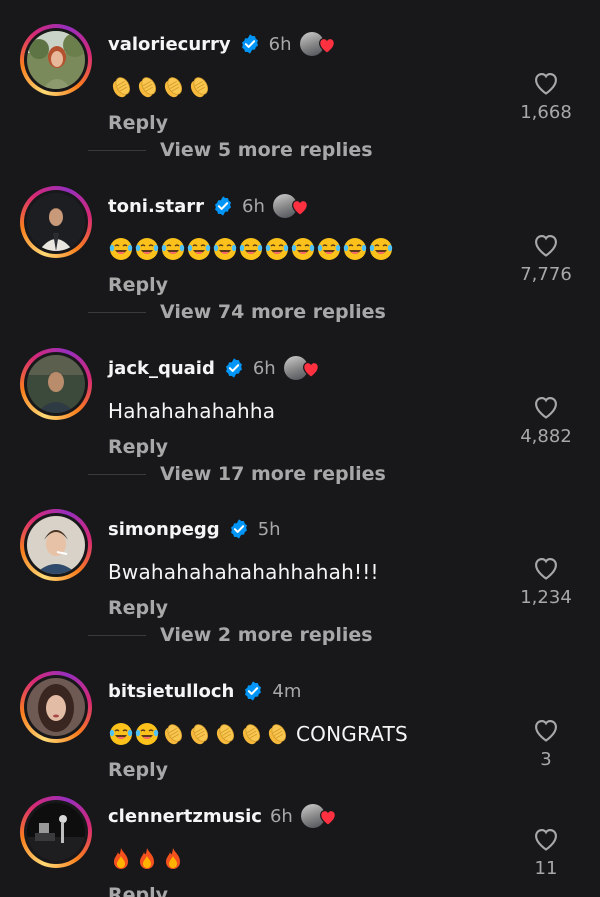  I want to click on comment-text: CONGRATS, so click(258, 734).